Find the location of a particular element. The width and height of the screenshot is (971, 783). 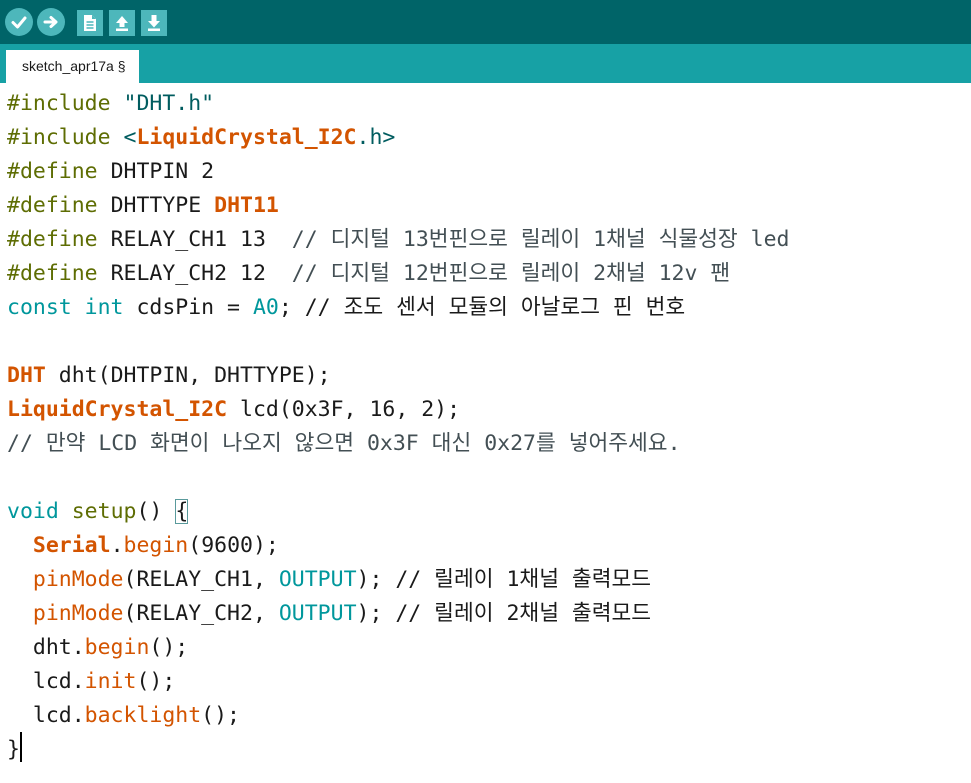

code-token: DHTPIN 2 is located at coordinates (162, 171).